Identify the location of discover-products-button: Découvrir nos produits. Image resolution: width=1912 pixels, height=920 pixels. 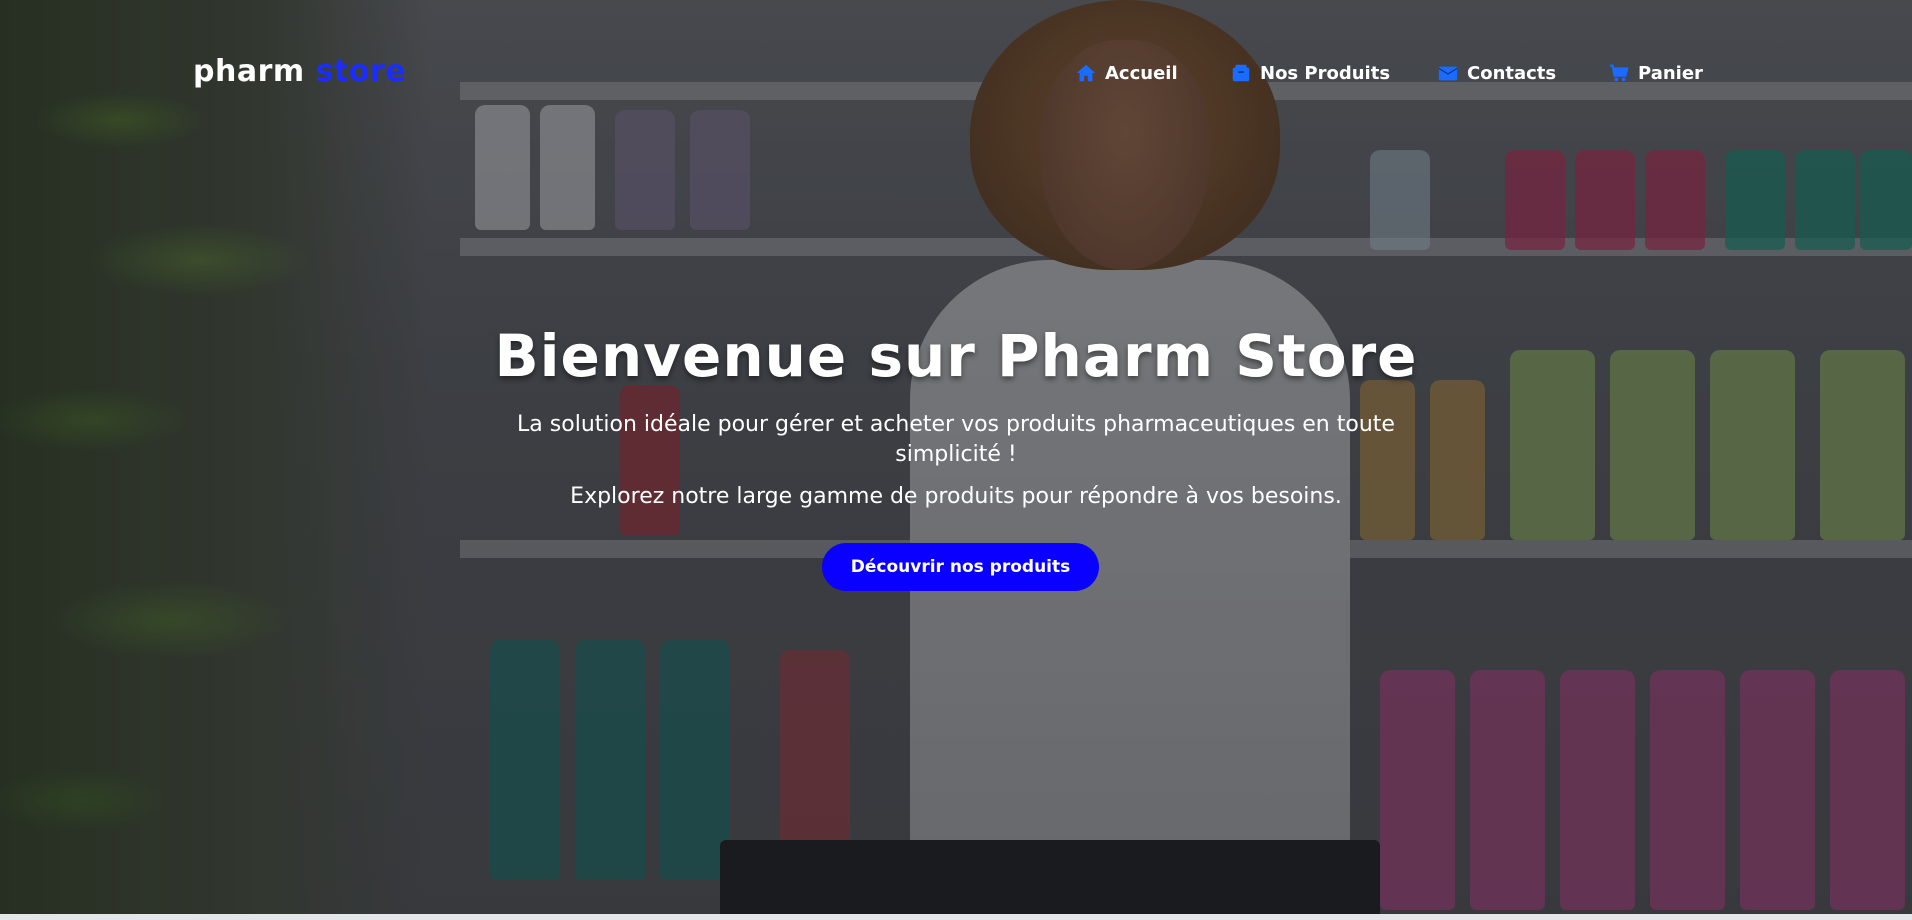
(960, 567).